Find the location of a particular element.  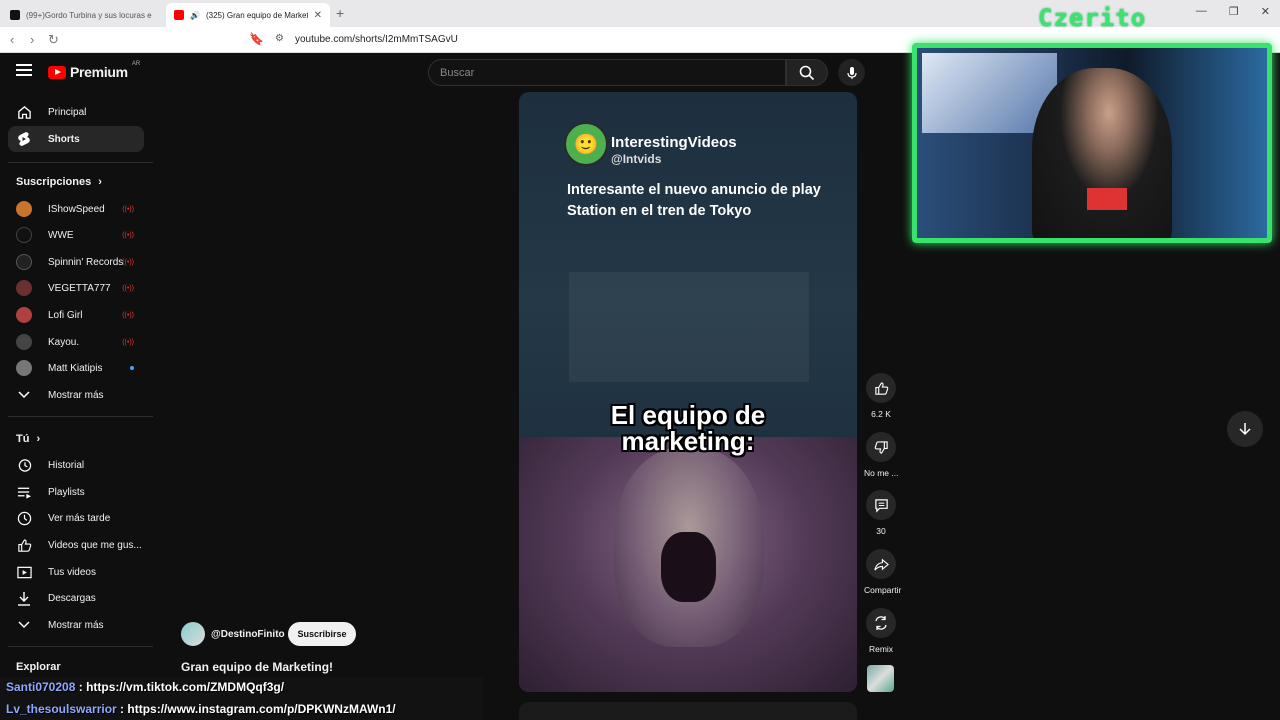

sidebar-show-more-you: Mostrar más is located at coordinates (76, 625).